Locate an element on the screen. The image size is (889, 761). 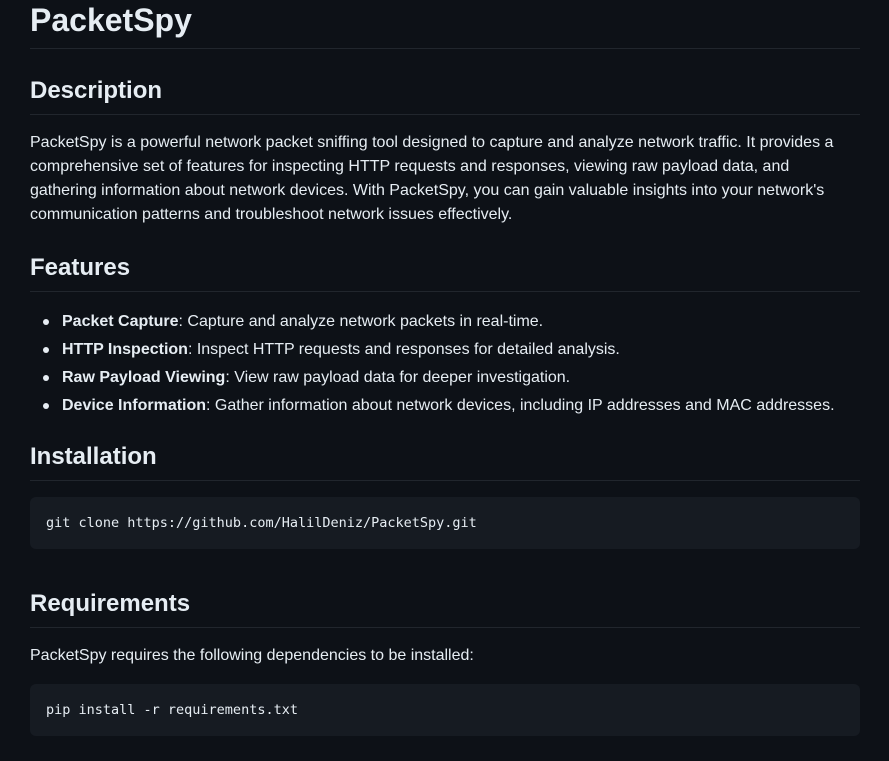
feature-name: Raw Payload Viewing is located at coordinates (144, 377).